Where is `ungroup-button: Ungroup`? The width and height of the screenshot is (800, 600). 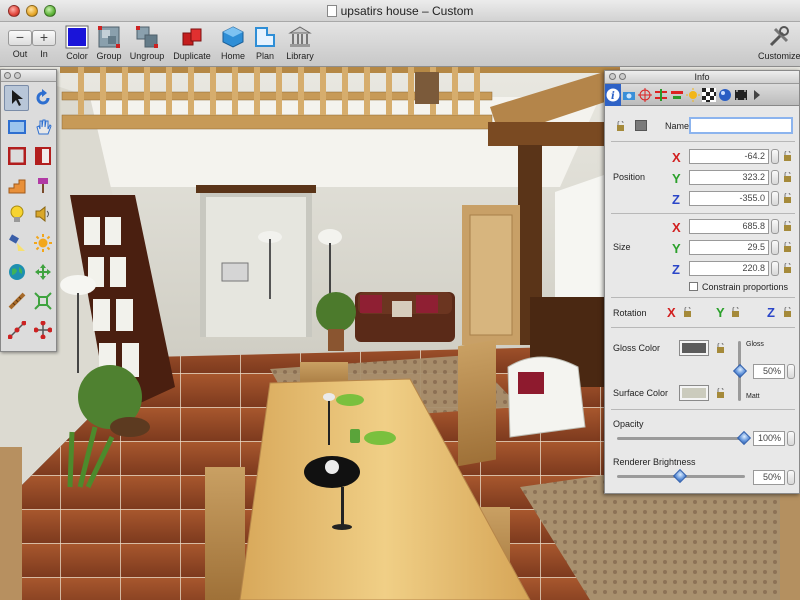
ungroup-button: Ungroup is located at coordinates (147, 43).